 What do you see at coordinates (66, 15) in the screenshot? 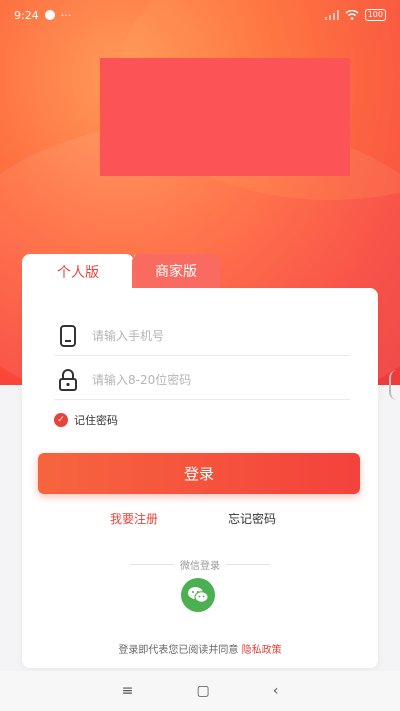
I see `status-more: ···` at bounding box center [66, 15].